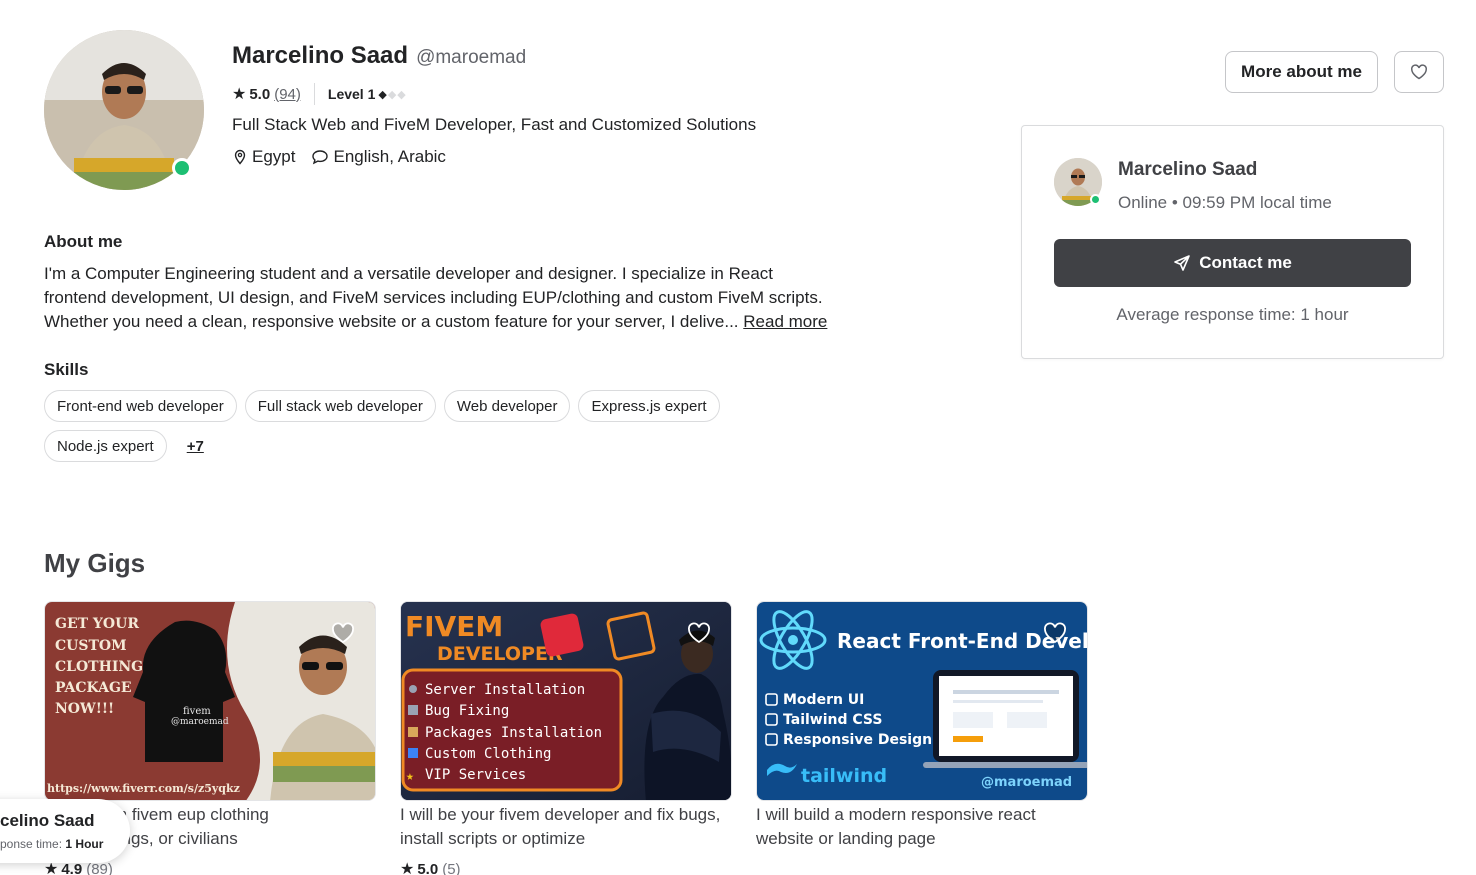 The height and width of the screenshot is (875, 1476). What do you see at coordinates (451, 867) in the screenshot?
I see `gig-review-count: (5)` at bounding box center [451, 867].